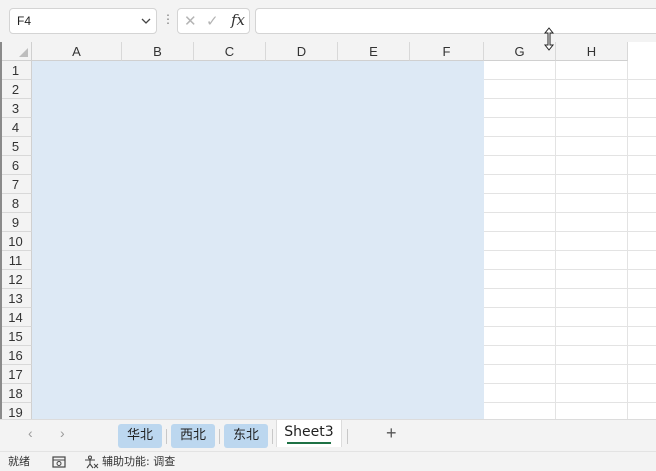 The height and width of the screenshot is (471, 656). I want to click on resize-cursor-icon, so click(549, 39).